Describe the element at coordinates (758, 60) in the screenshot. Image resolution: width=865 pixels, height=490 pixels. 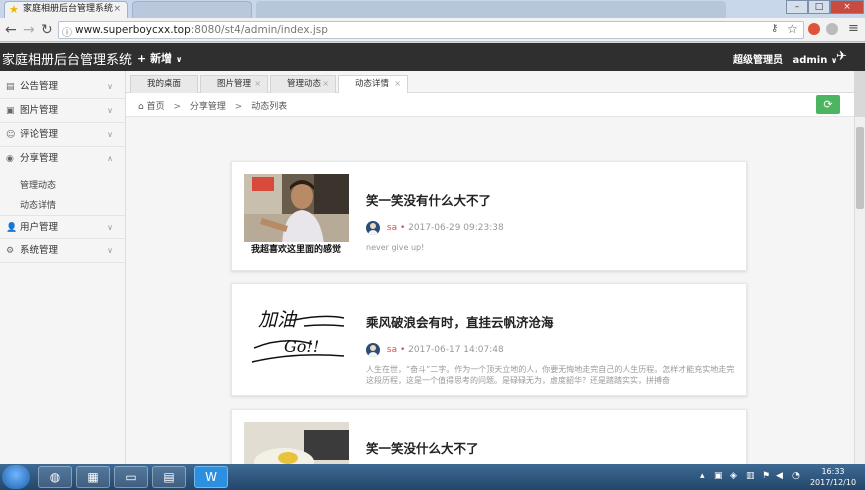
I see `role-label: 超级管理员` at that location.